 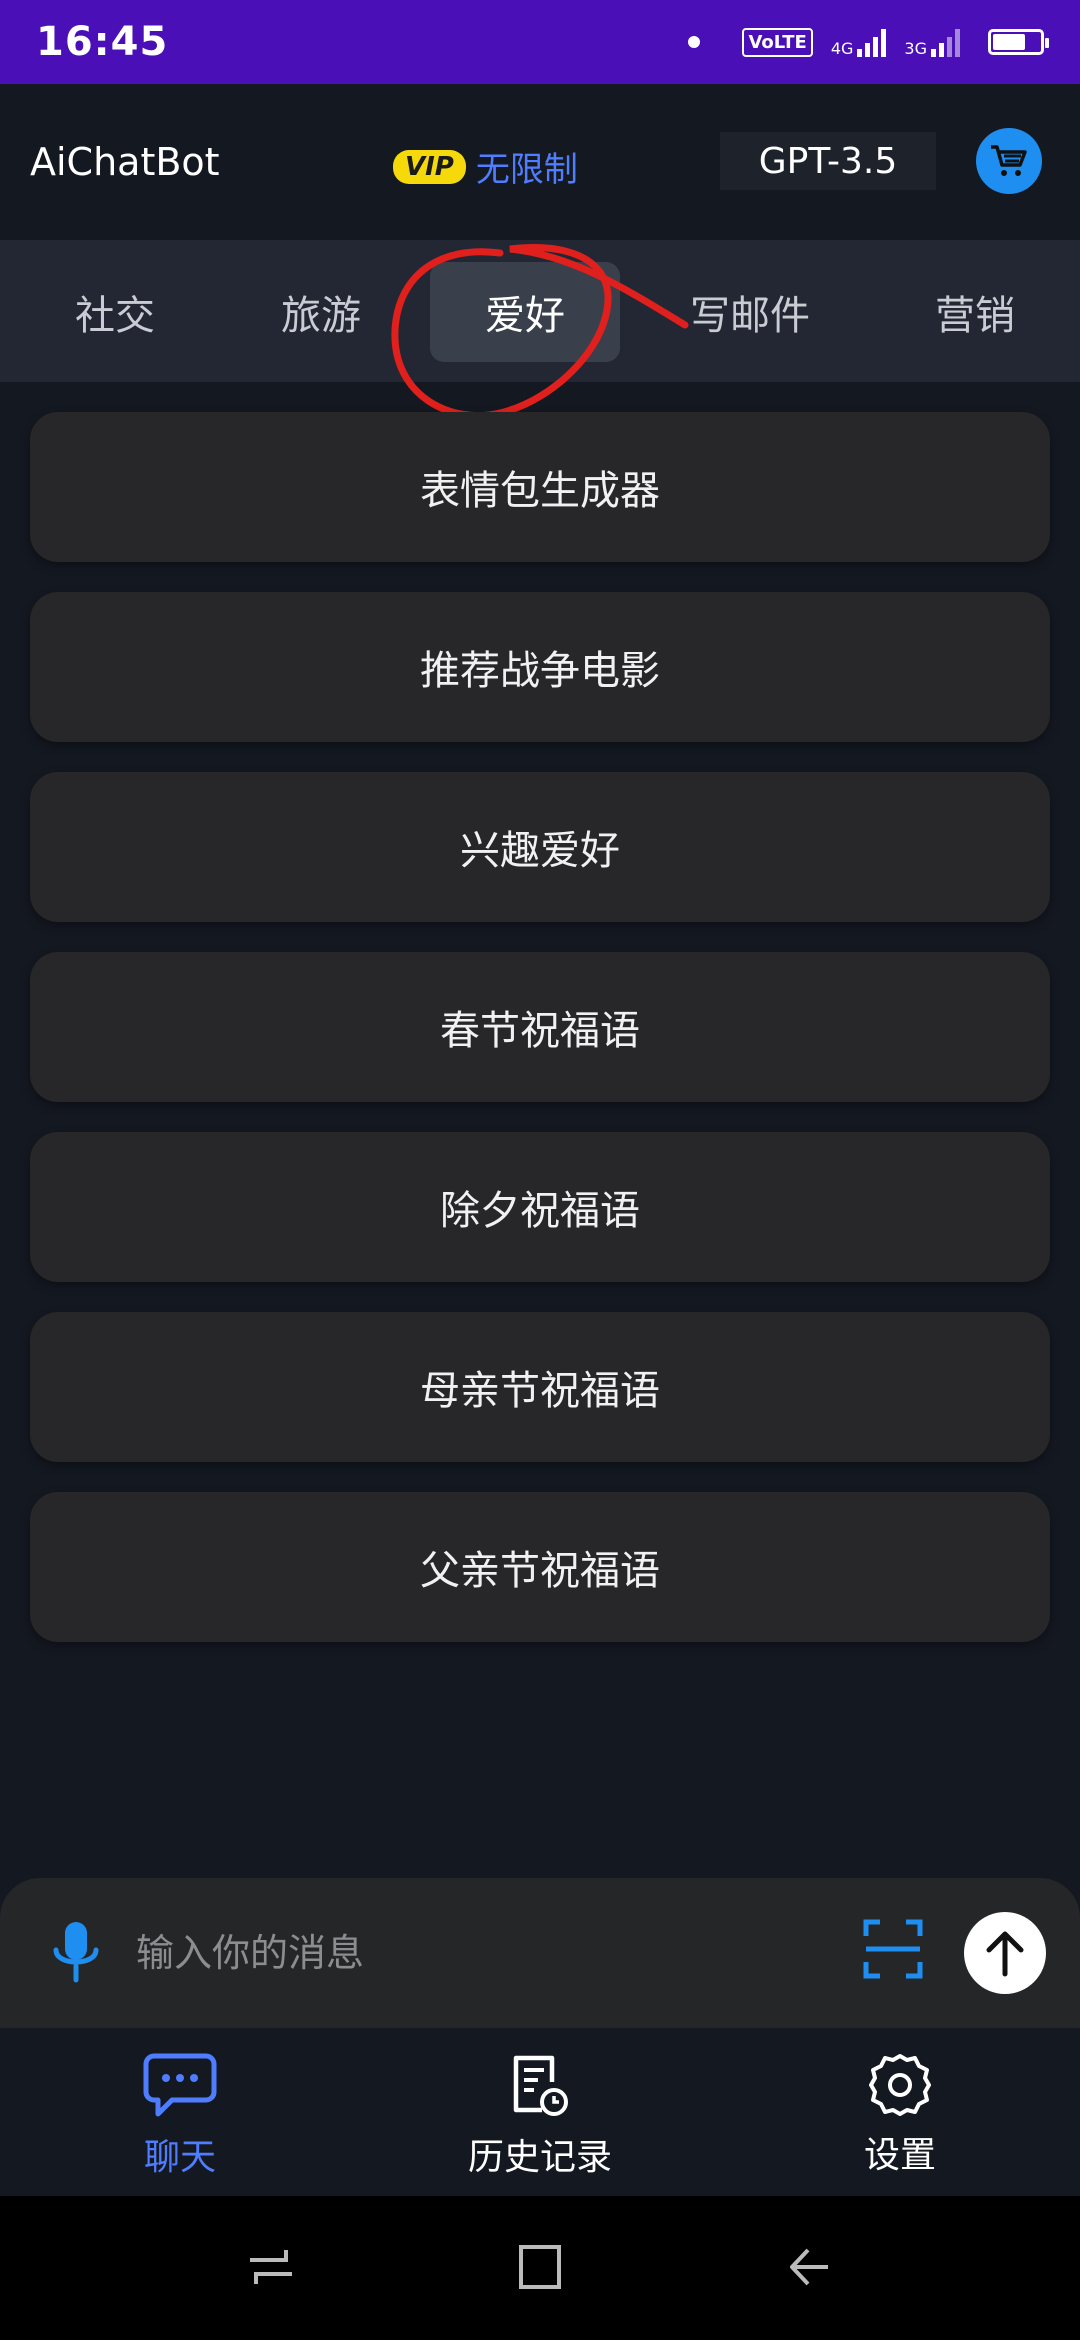 I want to click on system-nav-bar, so click(x=540, y=2268).